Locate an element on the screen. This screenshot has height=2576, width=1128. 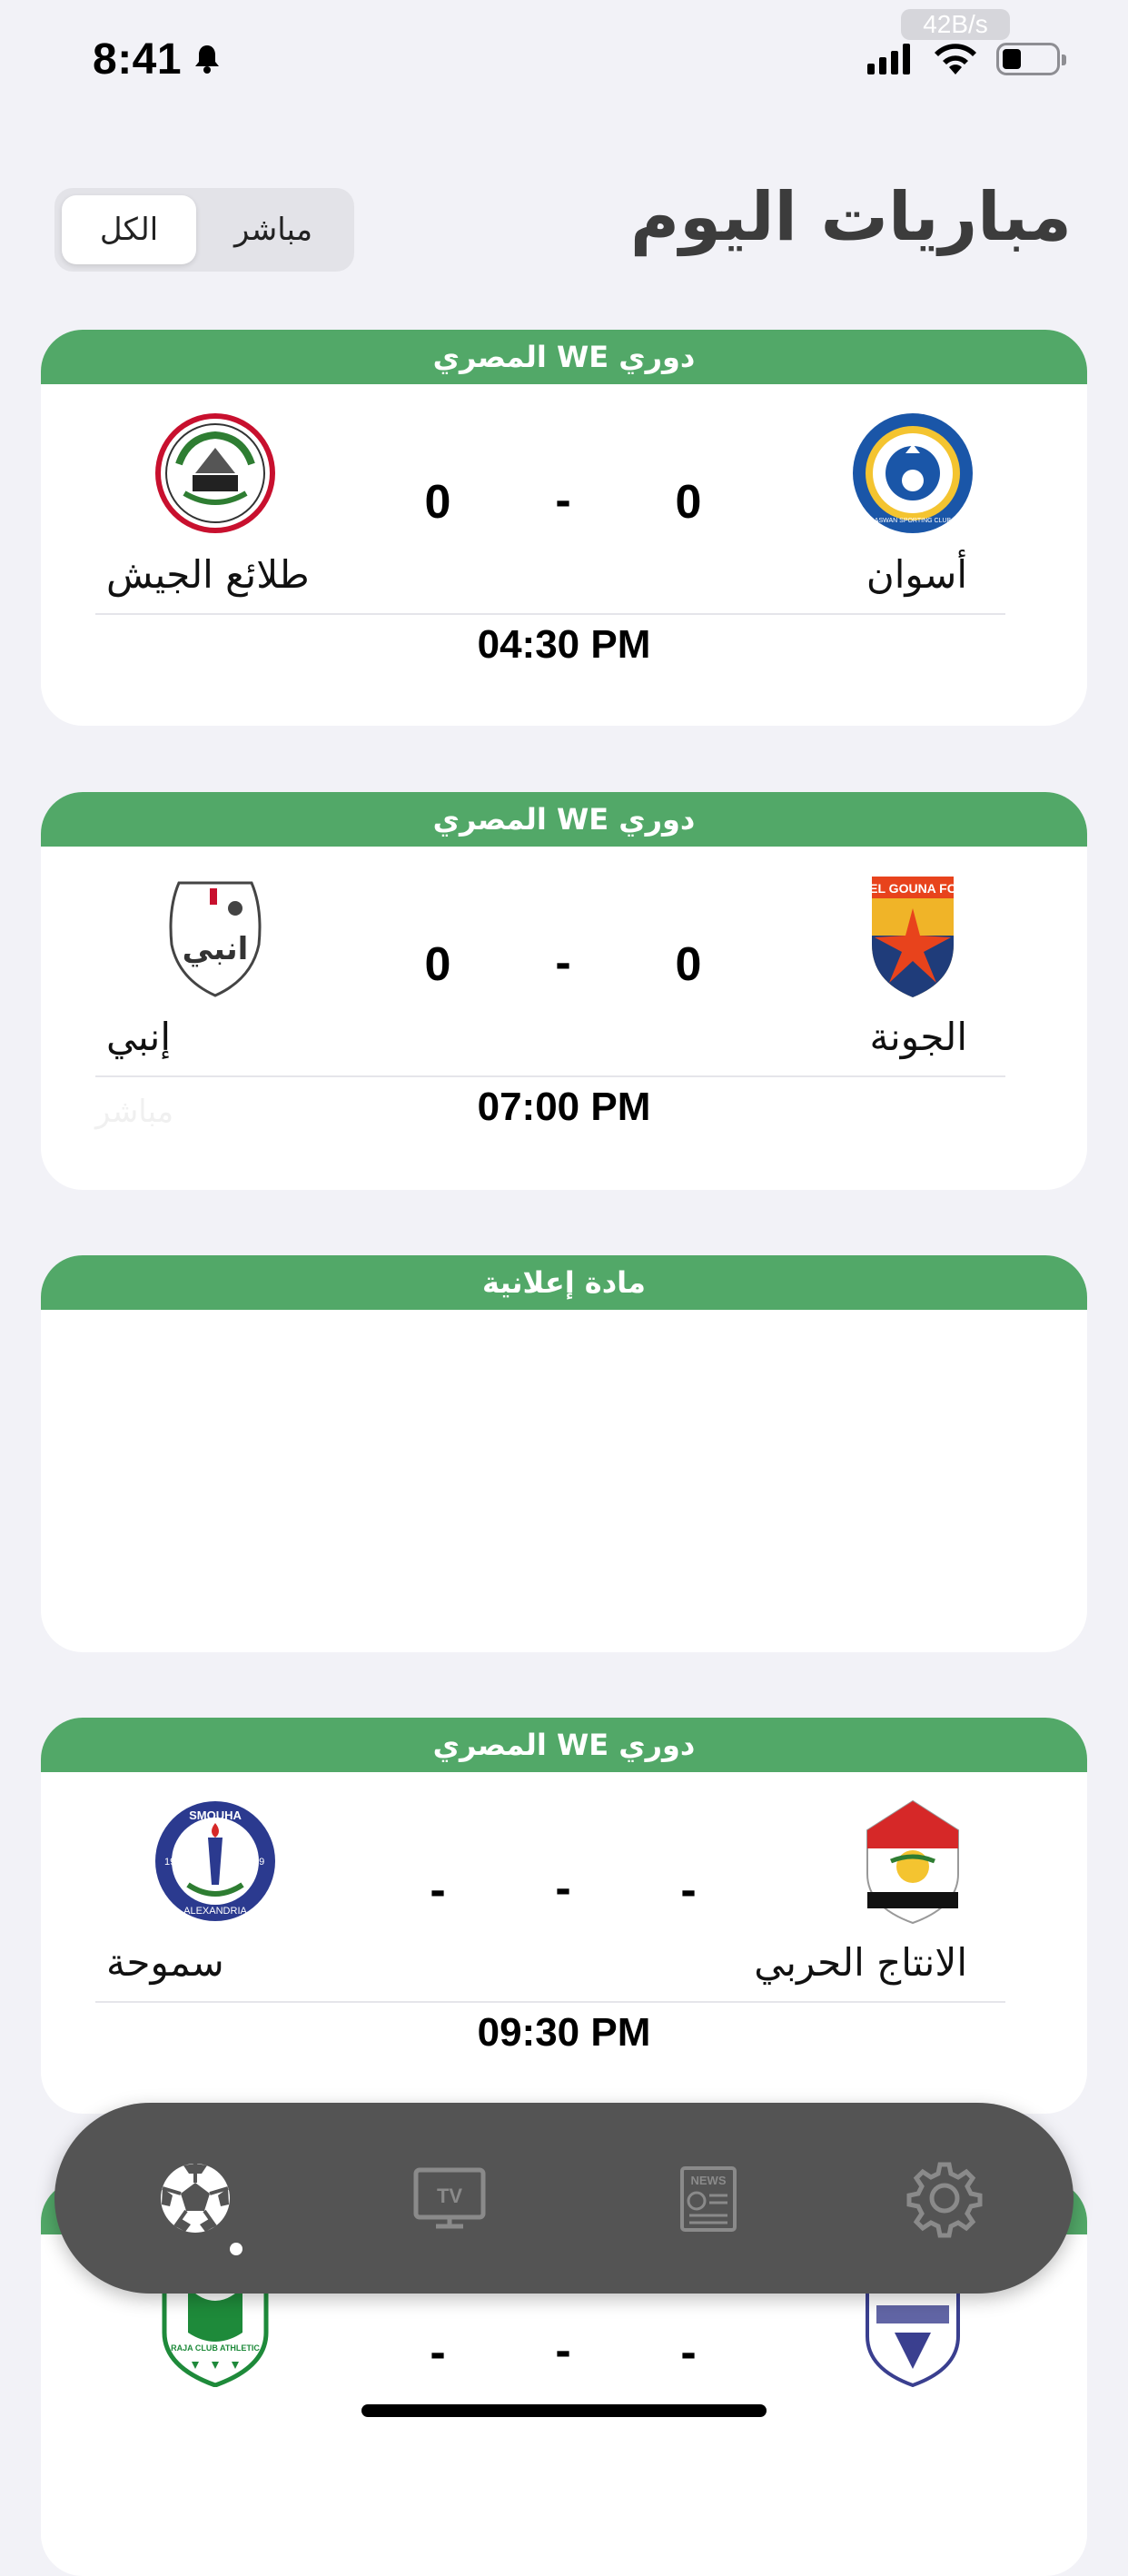
active-tab-indicator is located at coordinates (236, 2249).